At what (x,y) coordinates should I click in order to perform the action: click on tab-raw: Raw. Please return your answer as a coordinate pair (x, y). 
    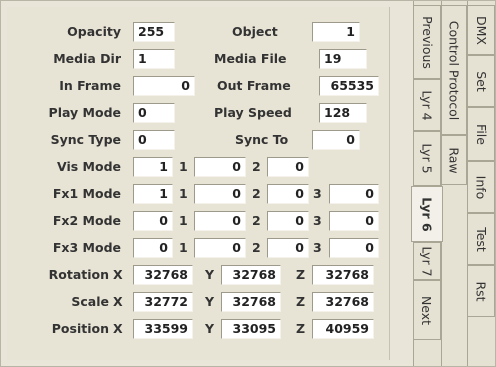
    Looking at the image, I should click on (454, 160).